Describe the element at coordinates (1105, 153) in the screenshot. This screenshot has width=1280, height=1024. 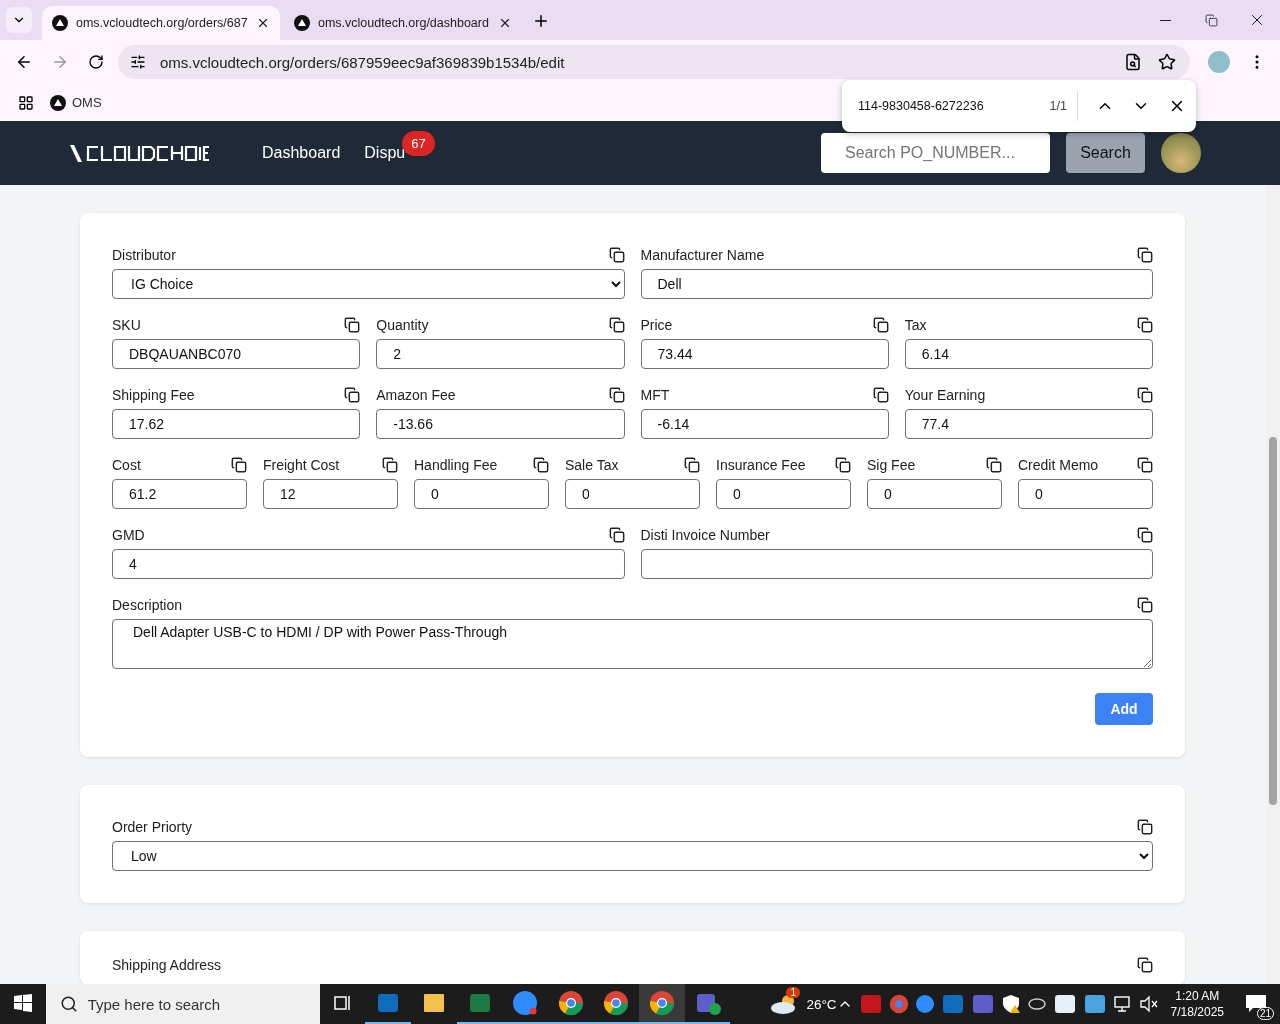
I see `search-button: Search` at that location.